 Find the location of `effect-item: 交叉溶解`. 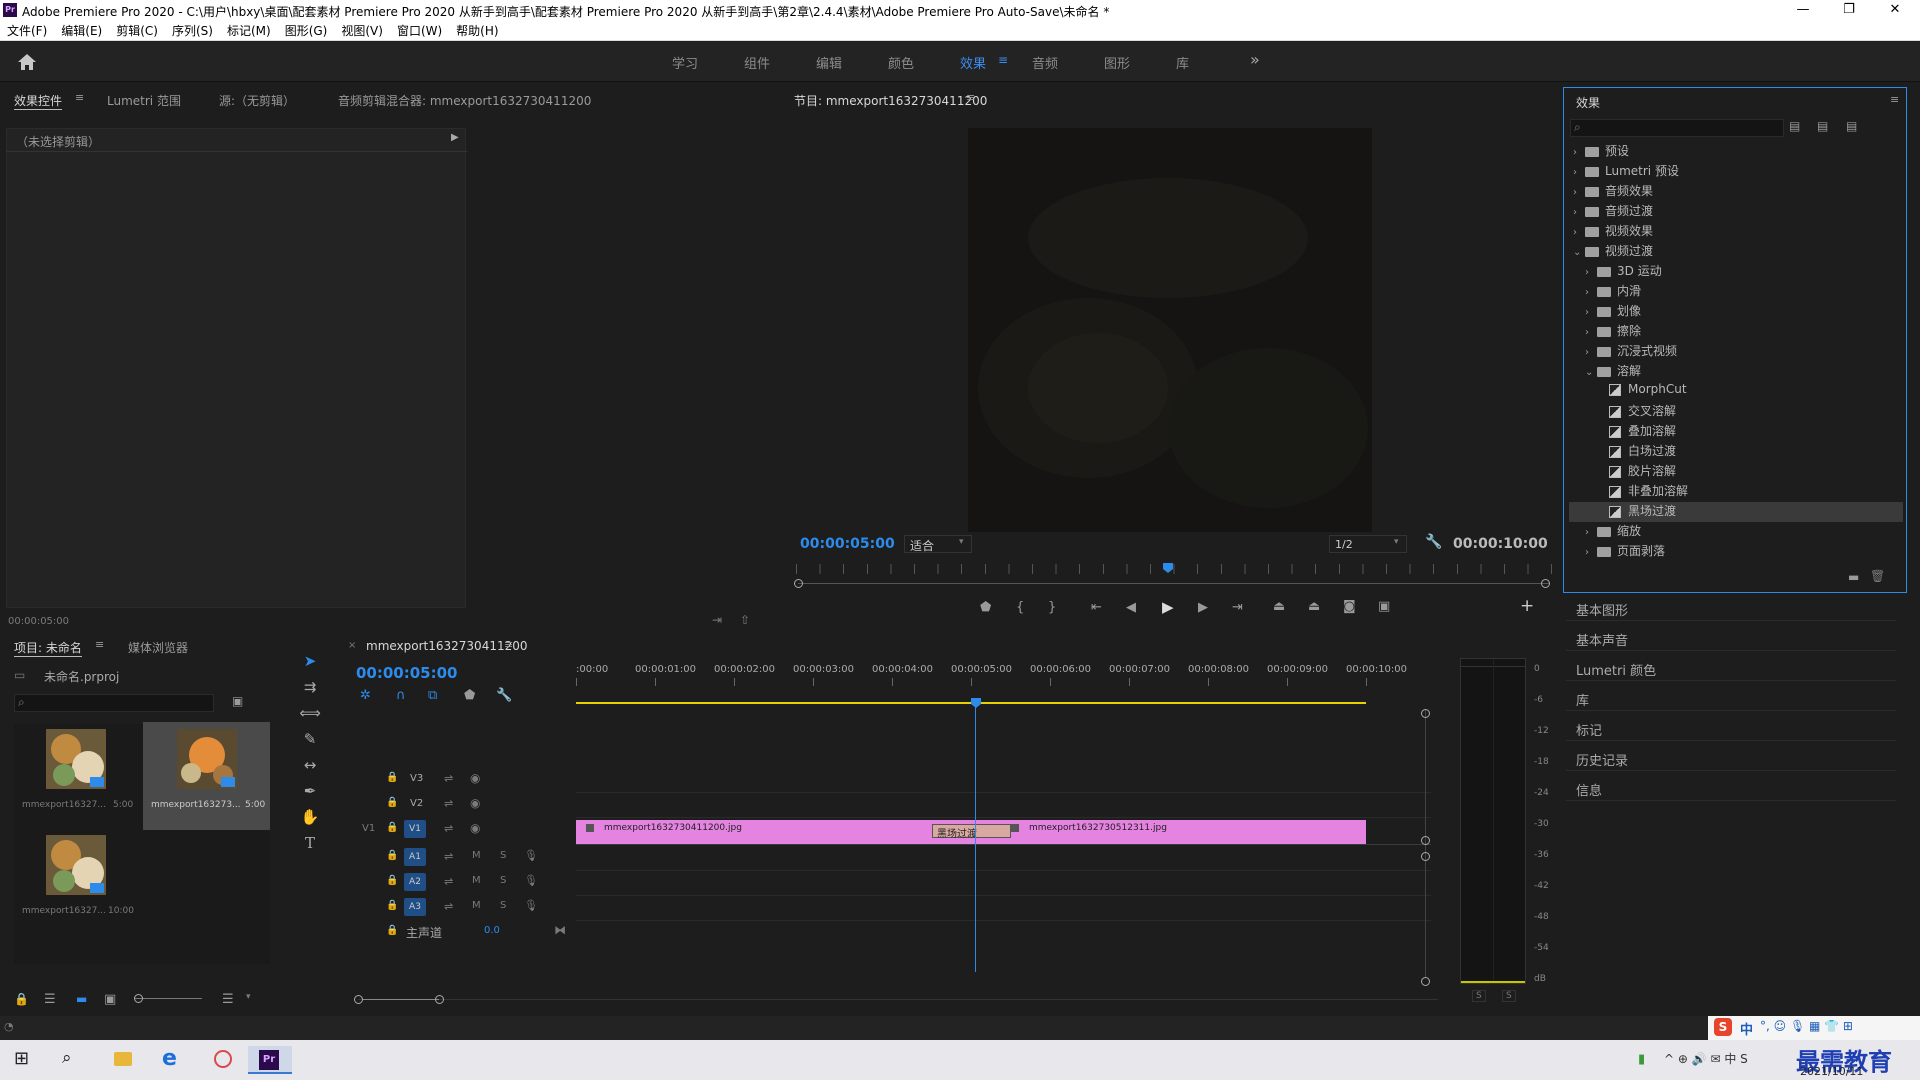

effect-item: 交叉溶解 is located at coordinates (1736, 412).